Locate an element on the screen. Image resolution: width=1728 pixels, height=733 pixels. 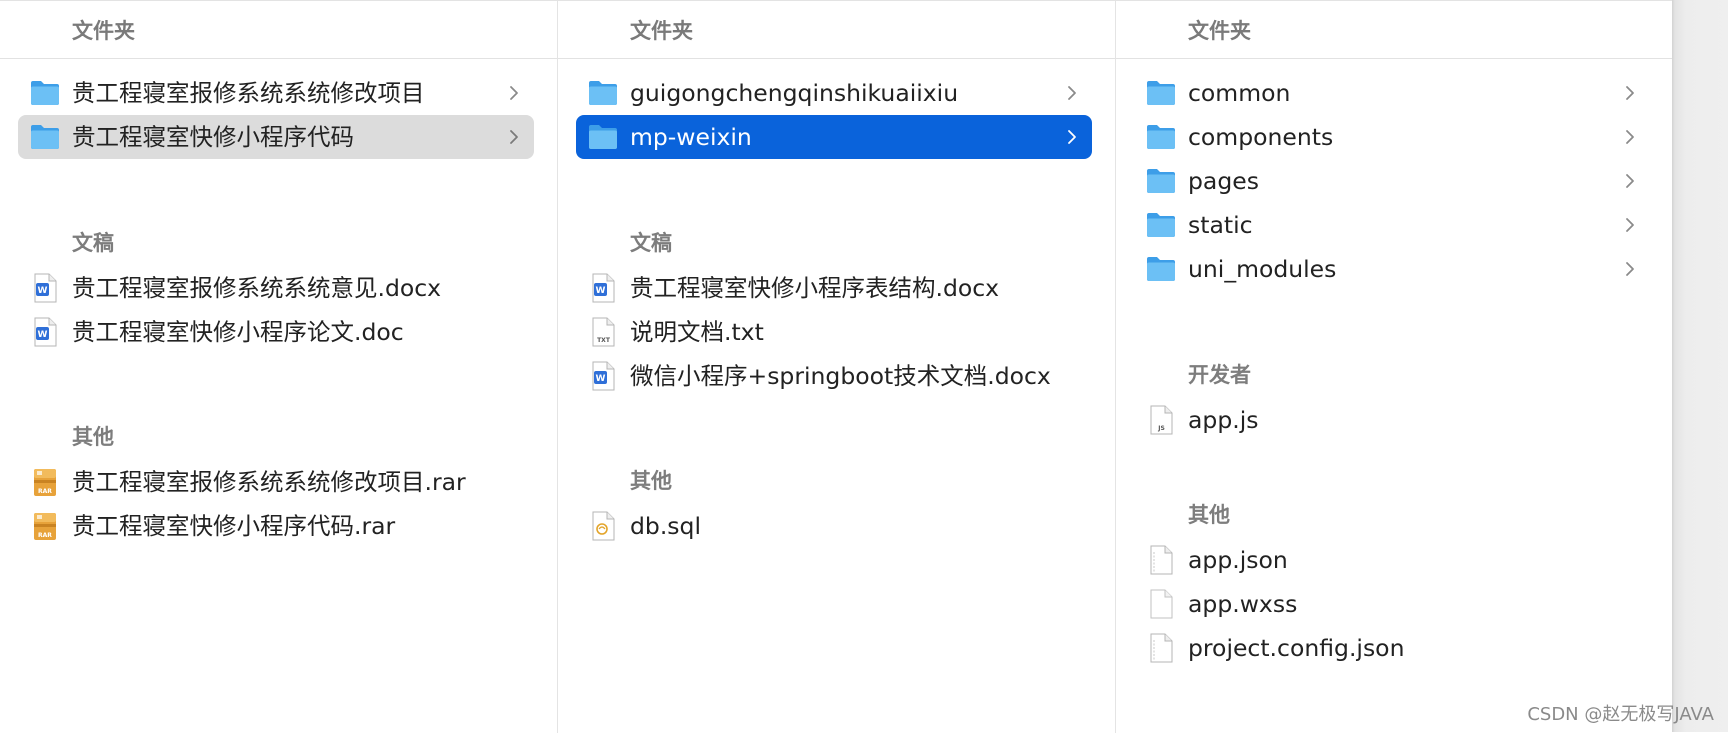
file-row: RAR 贵工程寝室快修小程序代码.rar is located at coordinates (276, 526).